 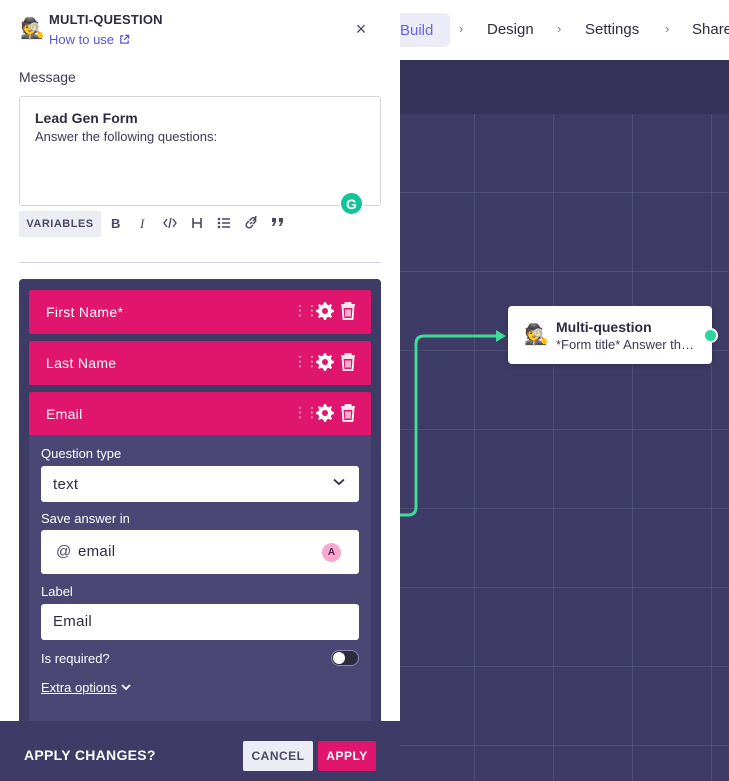 I want to click on apply-button: APPLY, so click(x=347, y=756).